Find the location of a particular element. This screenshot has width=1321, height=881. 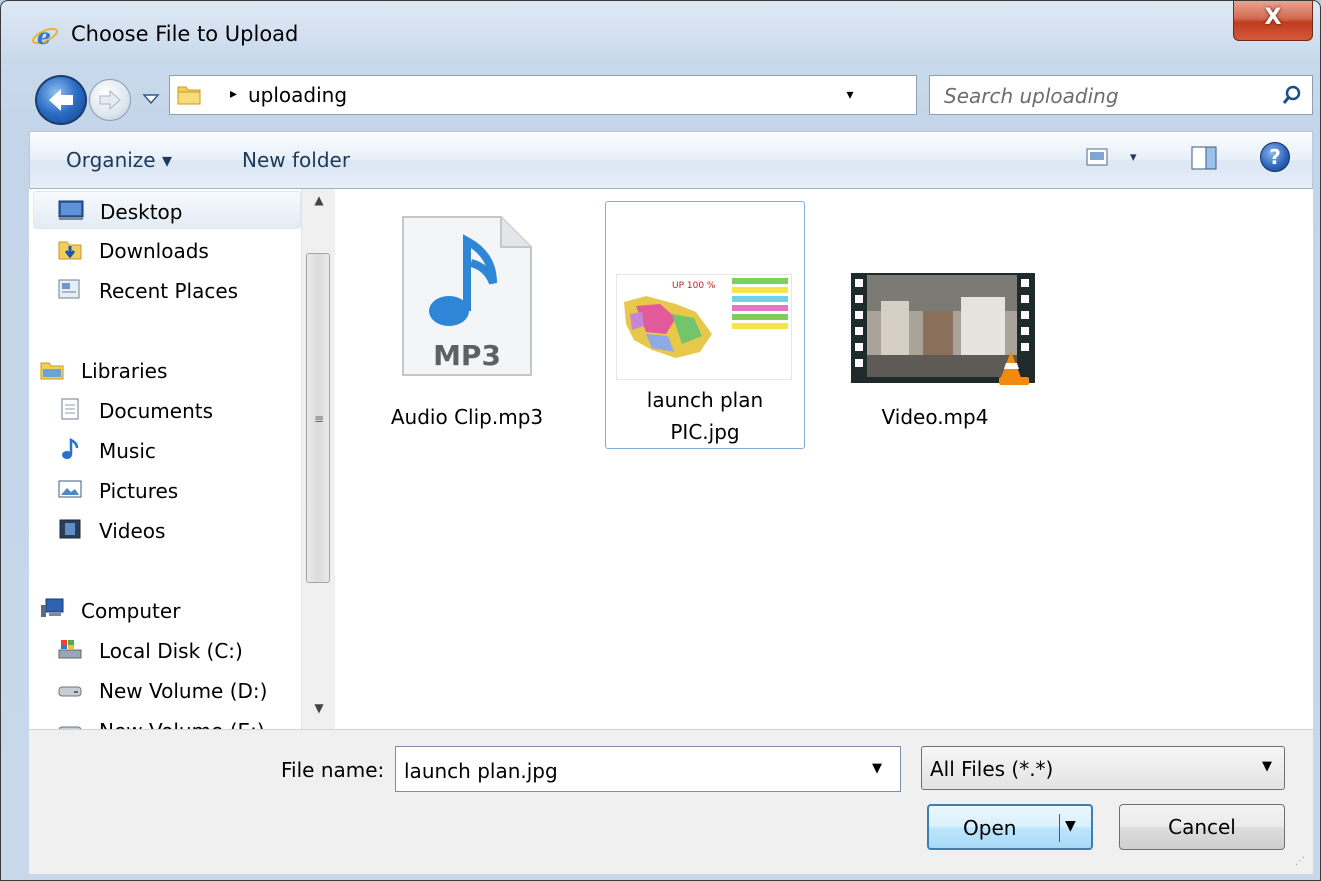

address-dropdown-icon: ▾ is located at coordinates (850, 95).